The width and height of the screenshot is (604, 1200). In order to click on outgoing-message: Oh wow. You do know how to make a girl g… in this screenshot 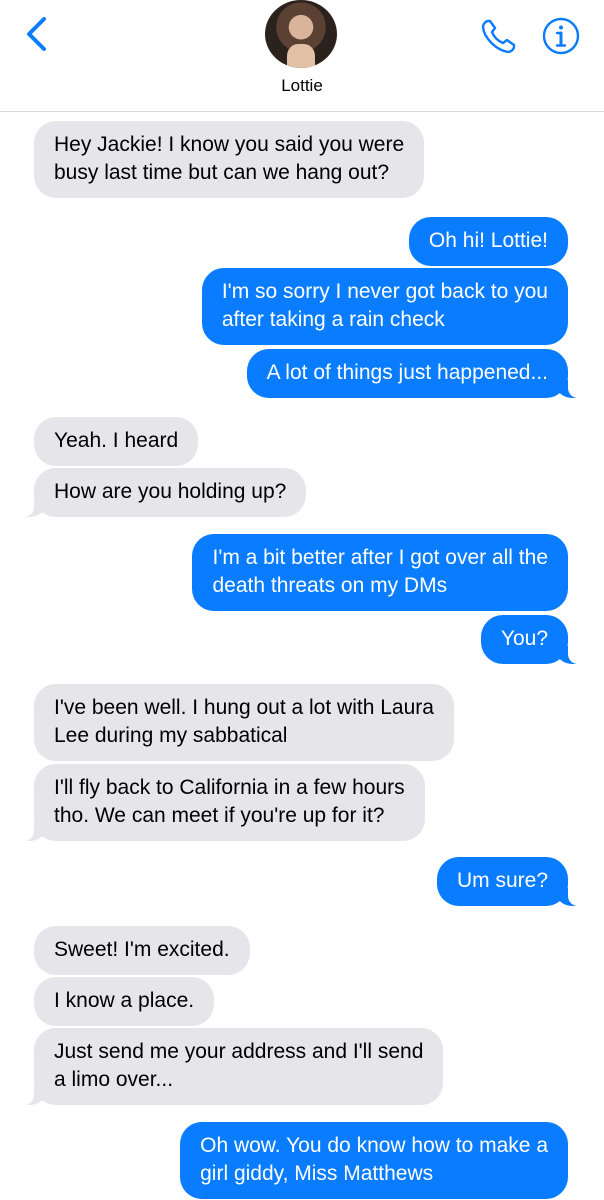, I will do `click(374, 1160)`.